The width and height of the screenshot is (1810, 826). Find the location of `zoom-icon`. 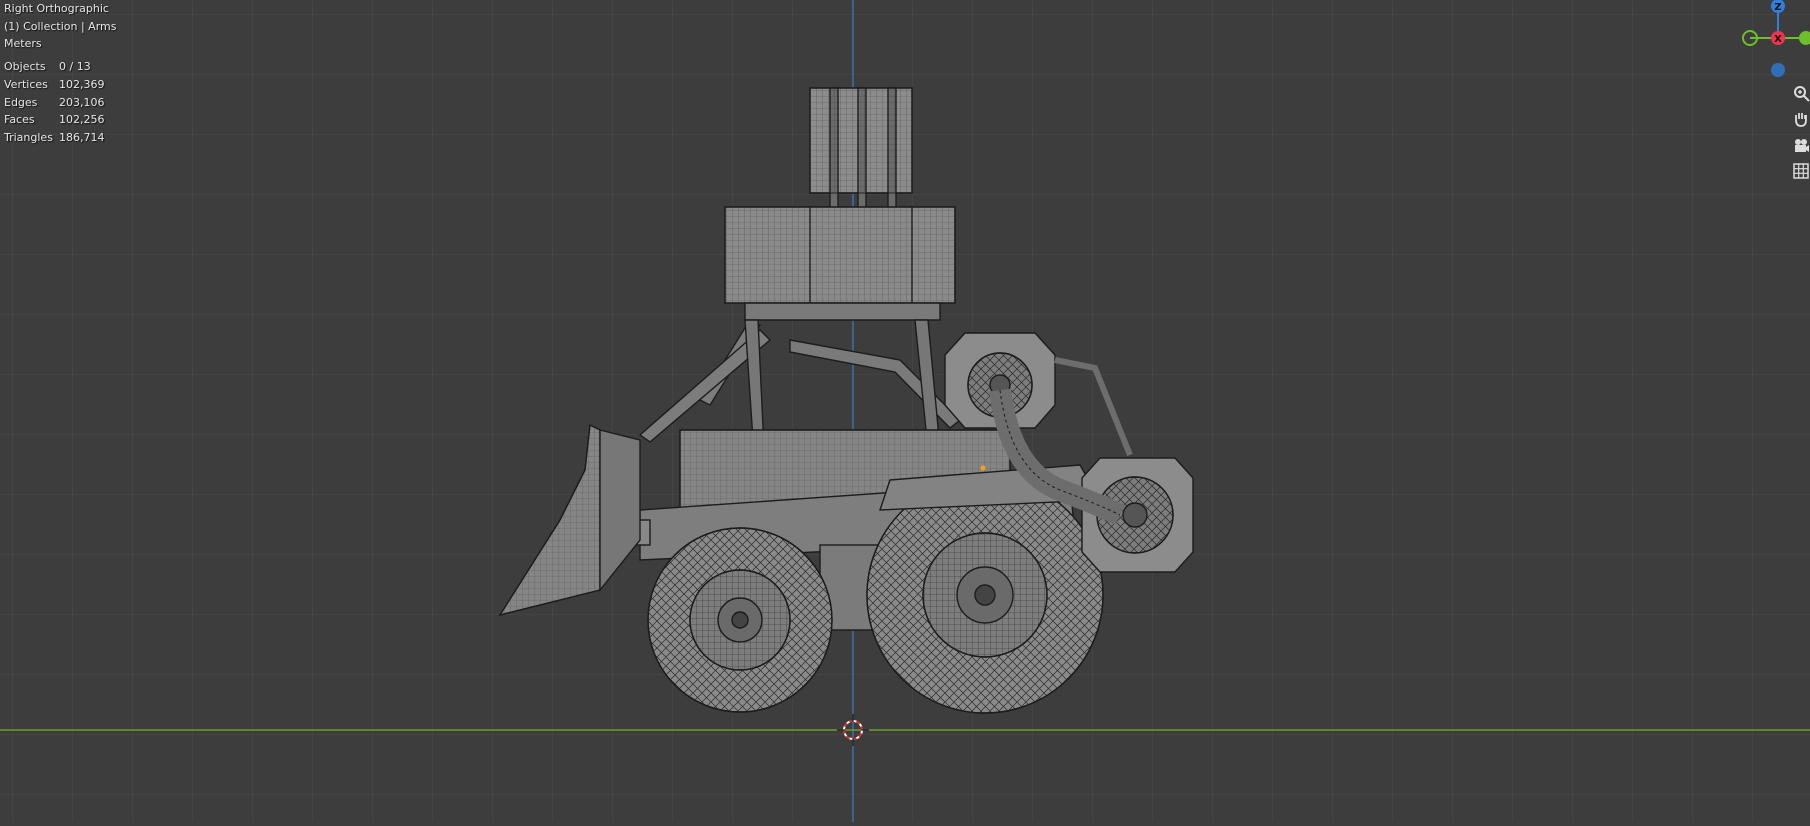

zoom-icon is located at coordinates (1800, 93).